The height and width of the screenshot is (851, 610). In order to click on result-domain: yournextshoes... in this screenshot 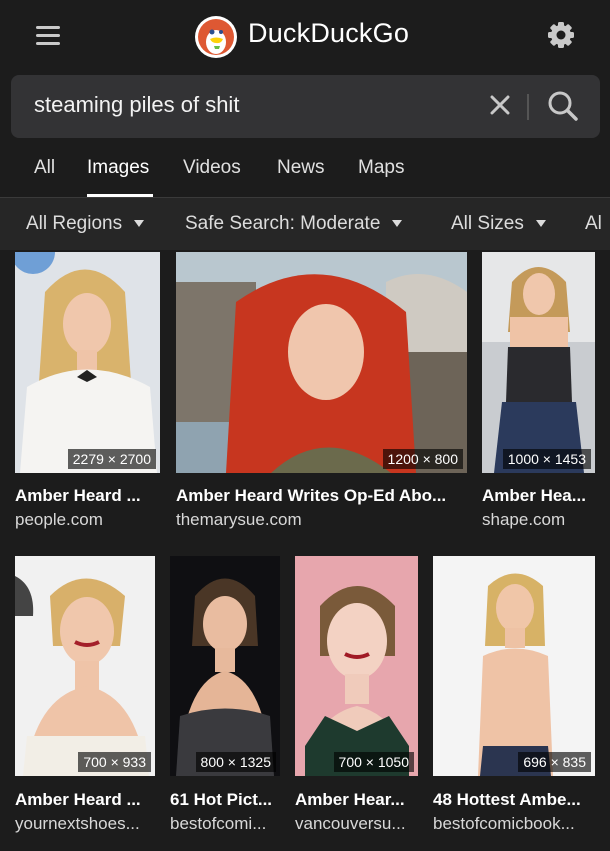, I will do `click(90, 824)`.